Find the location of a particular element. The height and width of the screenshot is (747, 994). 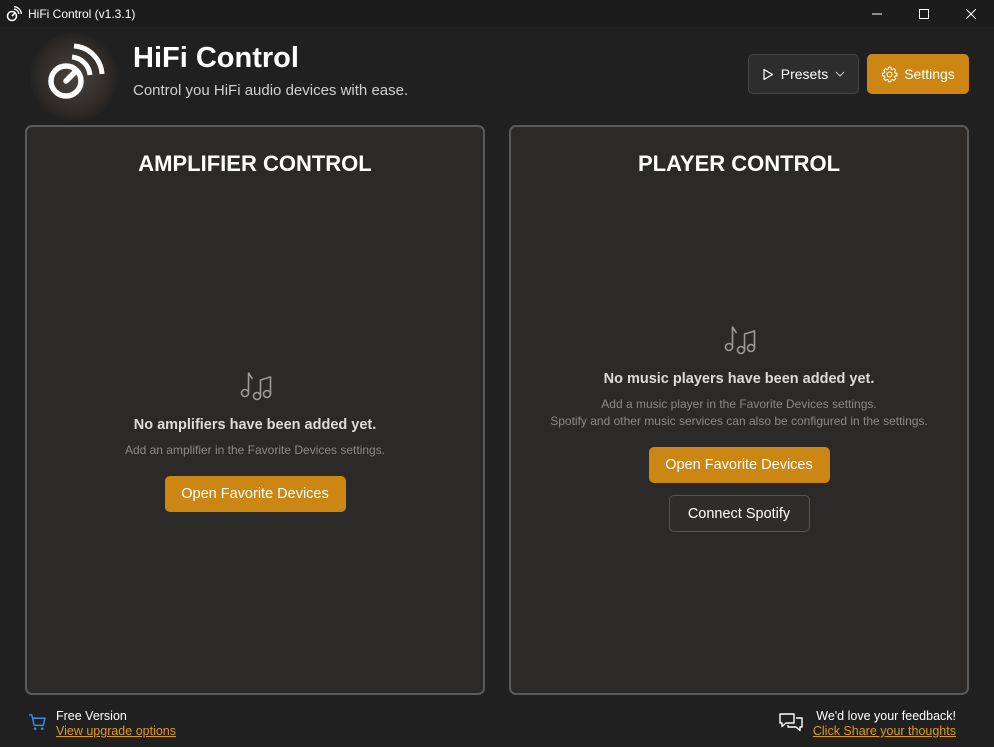

maximize-icon is located at coordinates (923, 13).